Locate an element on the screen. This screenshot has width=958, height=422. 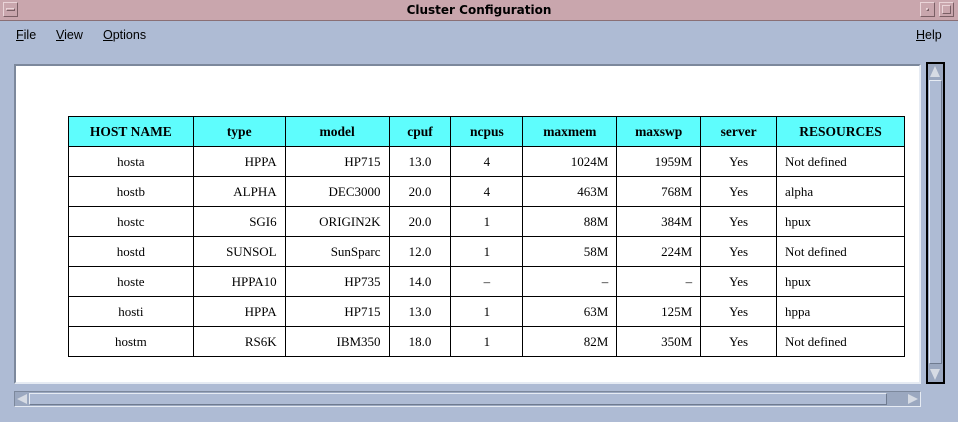
cell-maxmem: 88M is located at coordinates (570, 221).